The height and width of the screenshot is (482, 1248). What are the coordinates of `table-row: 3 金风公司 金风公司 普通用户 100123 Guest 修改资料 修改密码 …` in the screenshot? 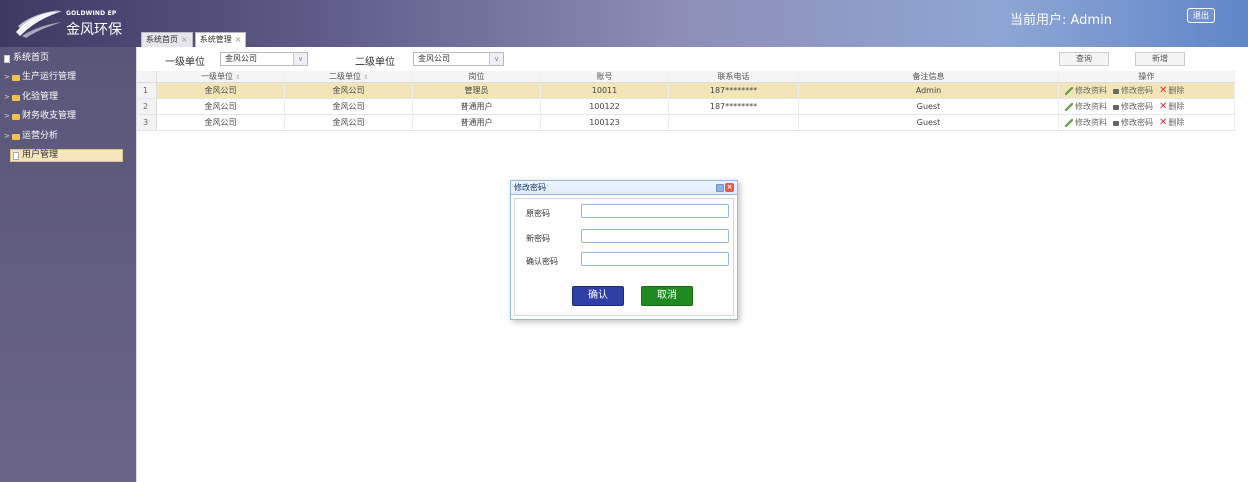 It's located at (686, 123).